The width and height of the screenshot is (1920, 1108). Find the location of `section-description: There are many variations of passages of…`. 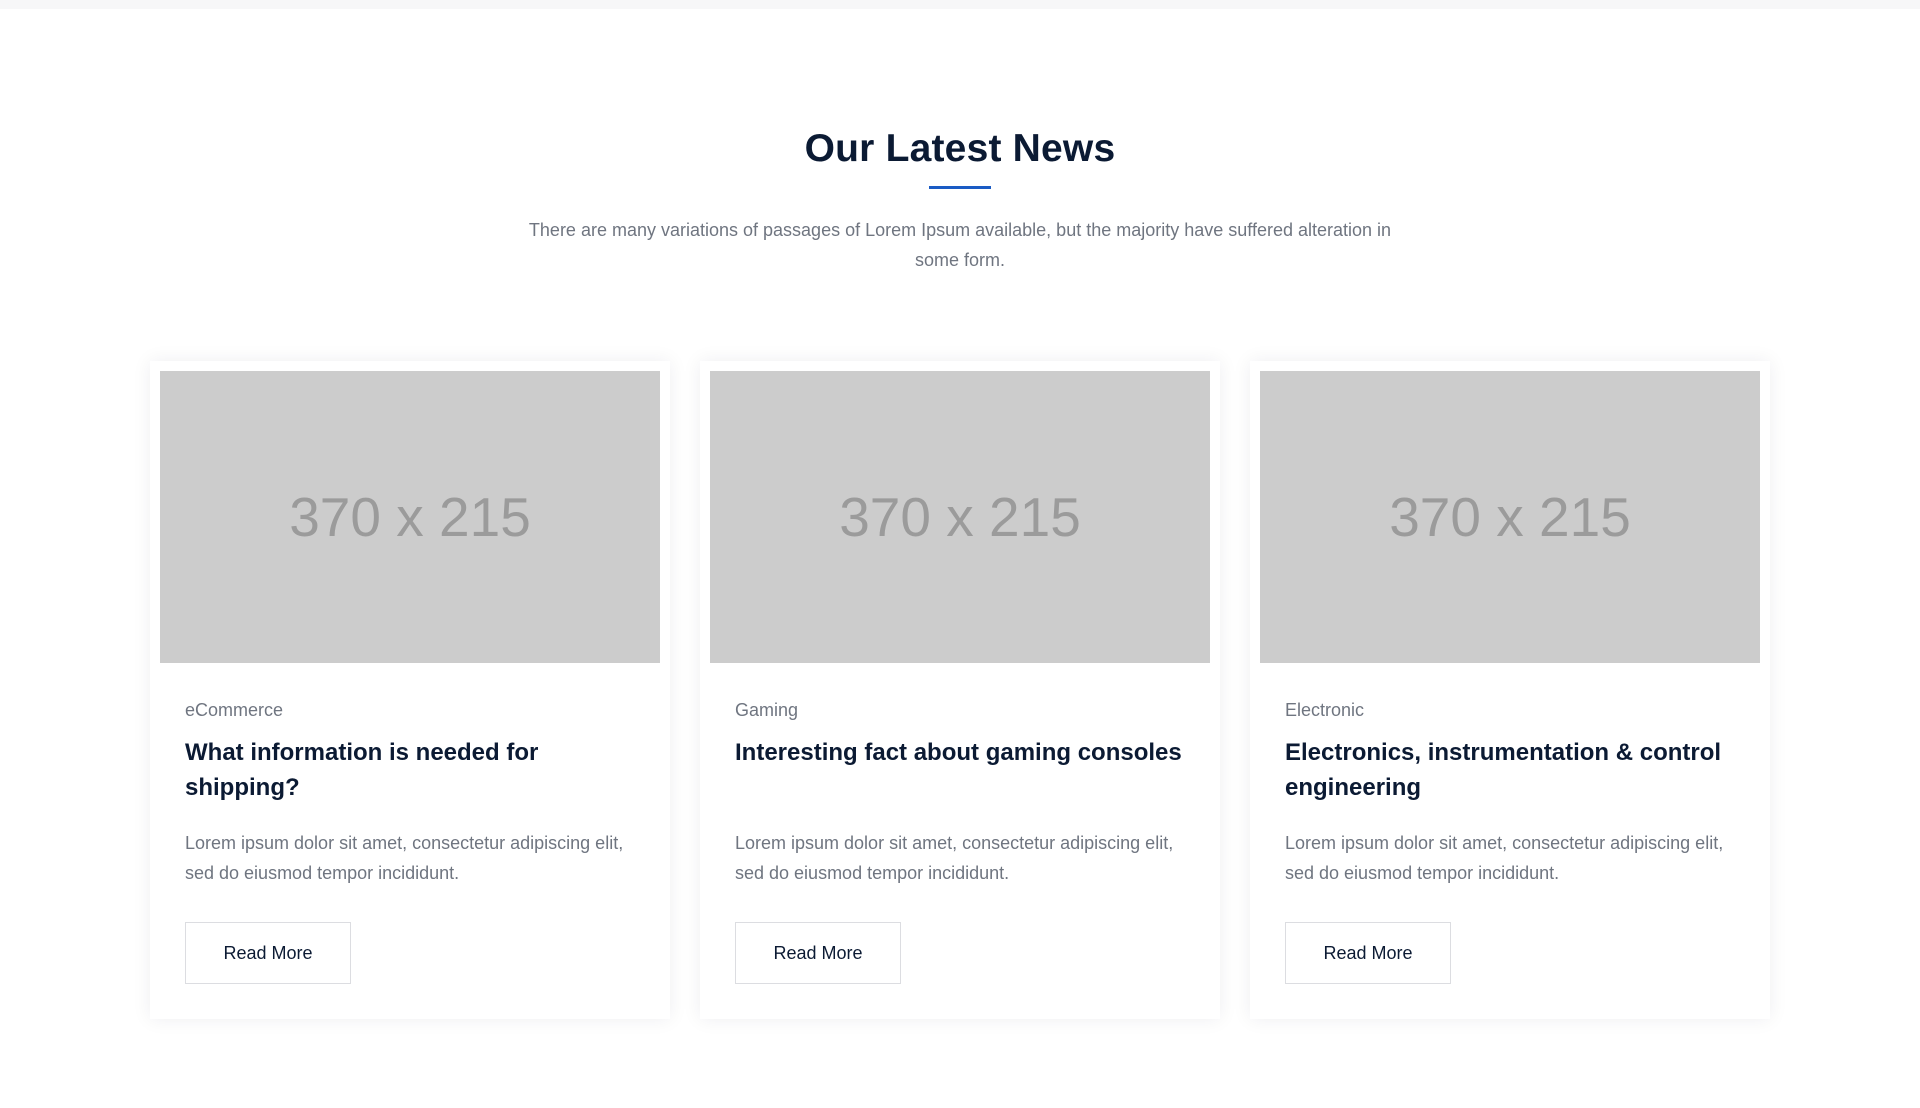

section-description: There are many variations of passages of… is located at coordinates (960, 245).